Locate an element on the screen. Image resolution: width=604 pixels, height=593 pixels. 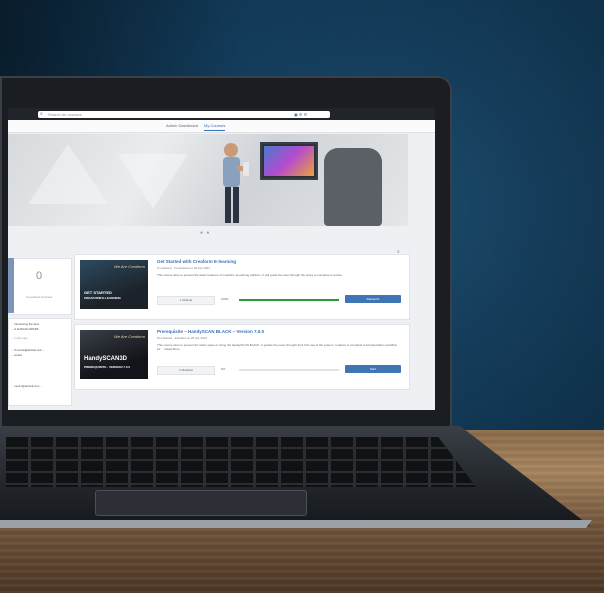
course-percent: 0% is located at coordinates (223, 369).